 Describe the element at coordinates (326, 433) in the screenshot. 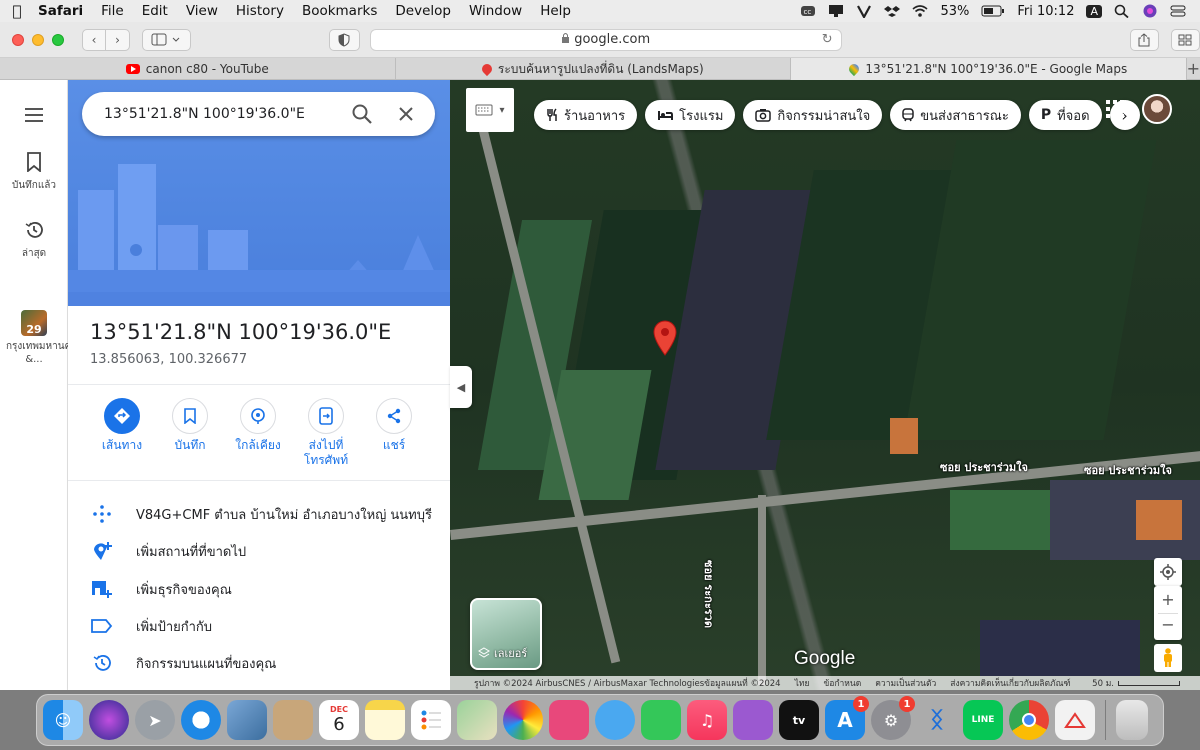

I see `send-to-phone-button: ส่งไปที่โทรศัพท์` at that location.